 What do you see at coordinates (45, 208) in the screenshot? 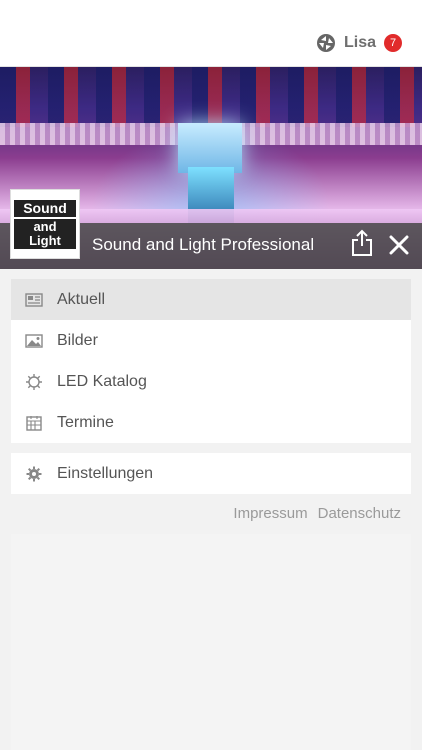
I see `logo-line-1: Sound` at bounding box center [45, 208].